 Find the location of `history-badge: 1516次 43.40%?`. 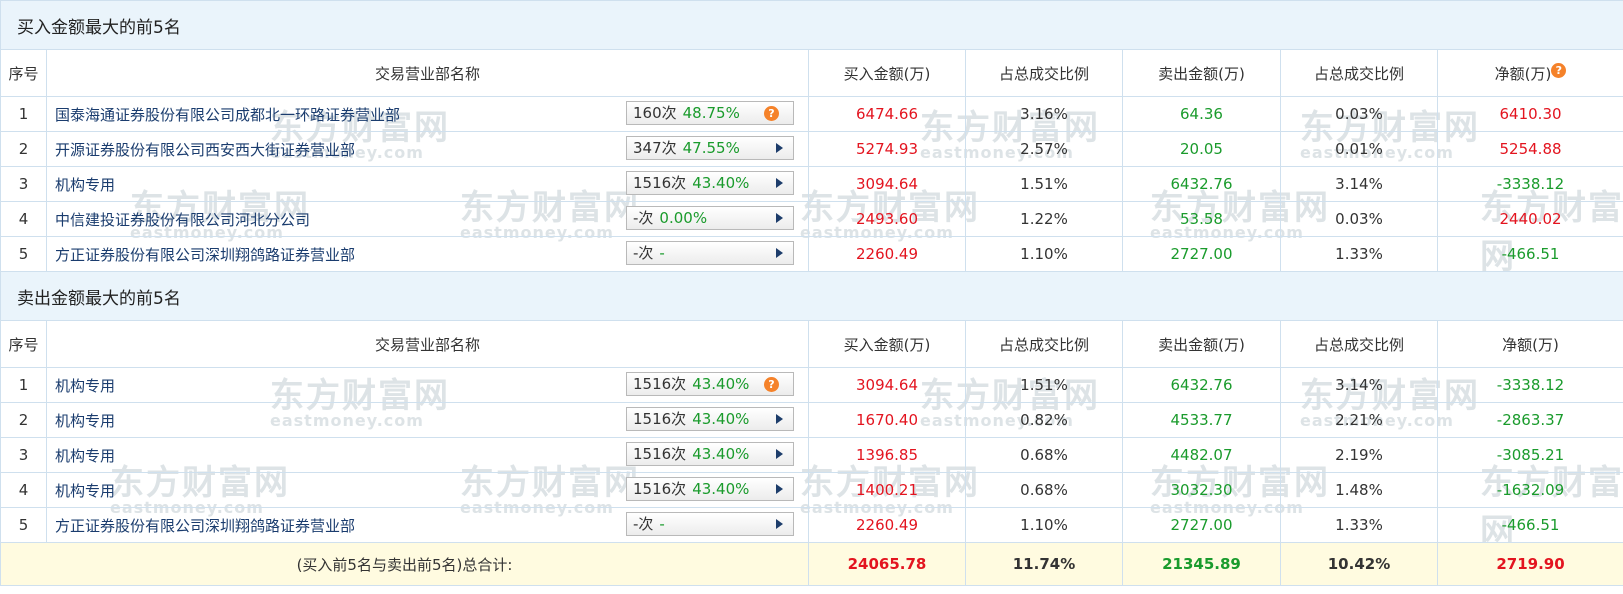

history-badge: 1516次 43.40%? is located at coordinates (710, 384).